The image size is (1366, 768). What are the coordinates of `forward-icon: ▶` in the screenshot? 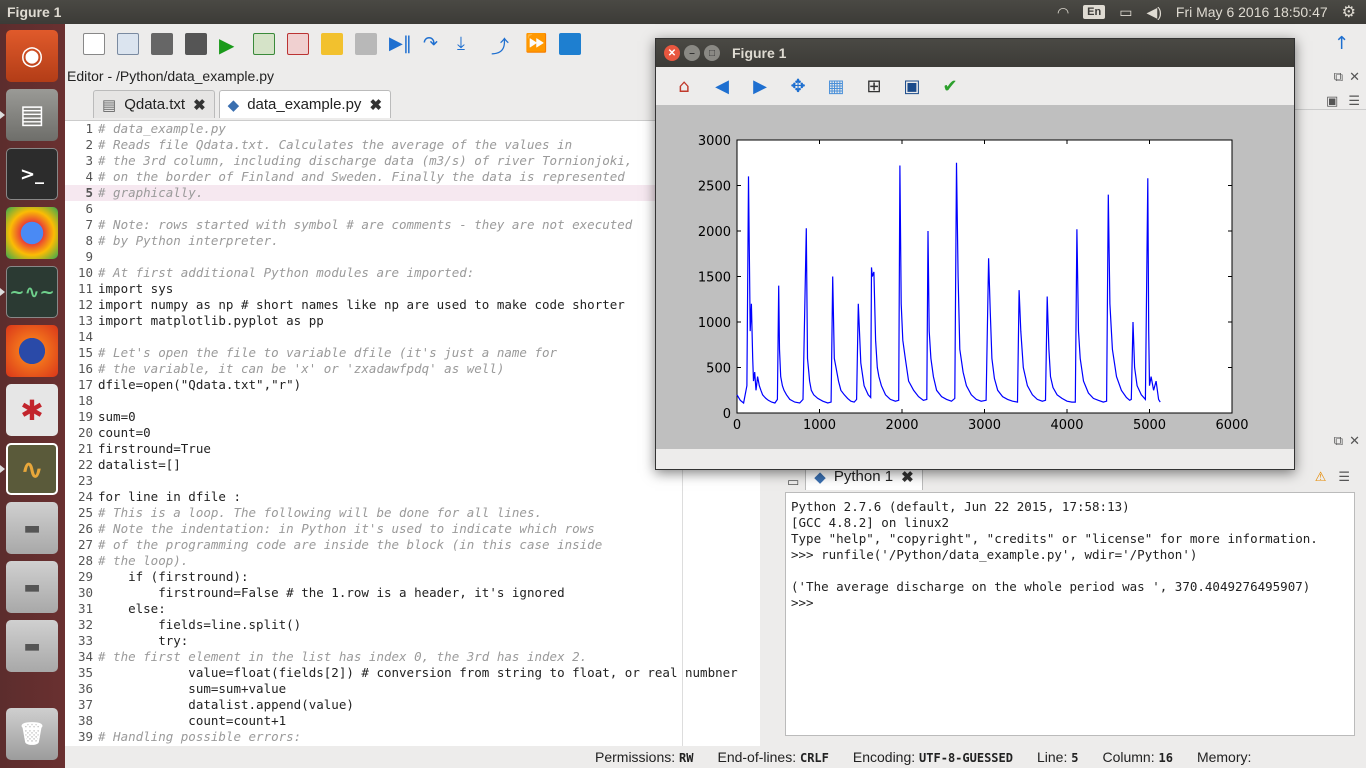 It's located at (760, 86).